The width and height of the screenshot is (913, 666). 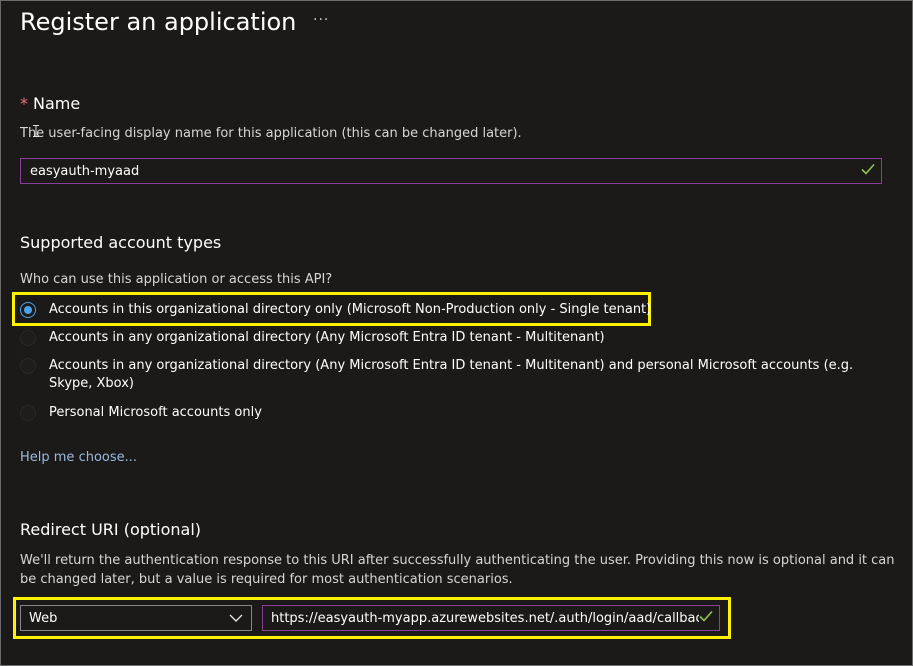 I want to click on platform-select: Web, so click(x=136, y=618).